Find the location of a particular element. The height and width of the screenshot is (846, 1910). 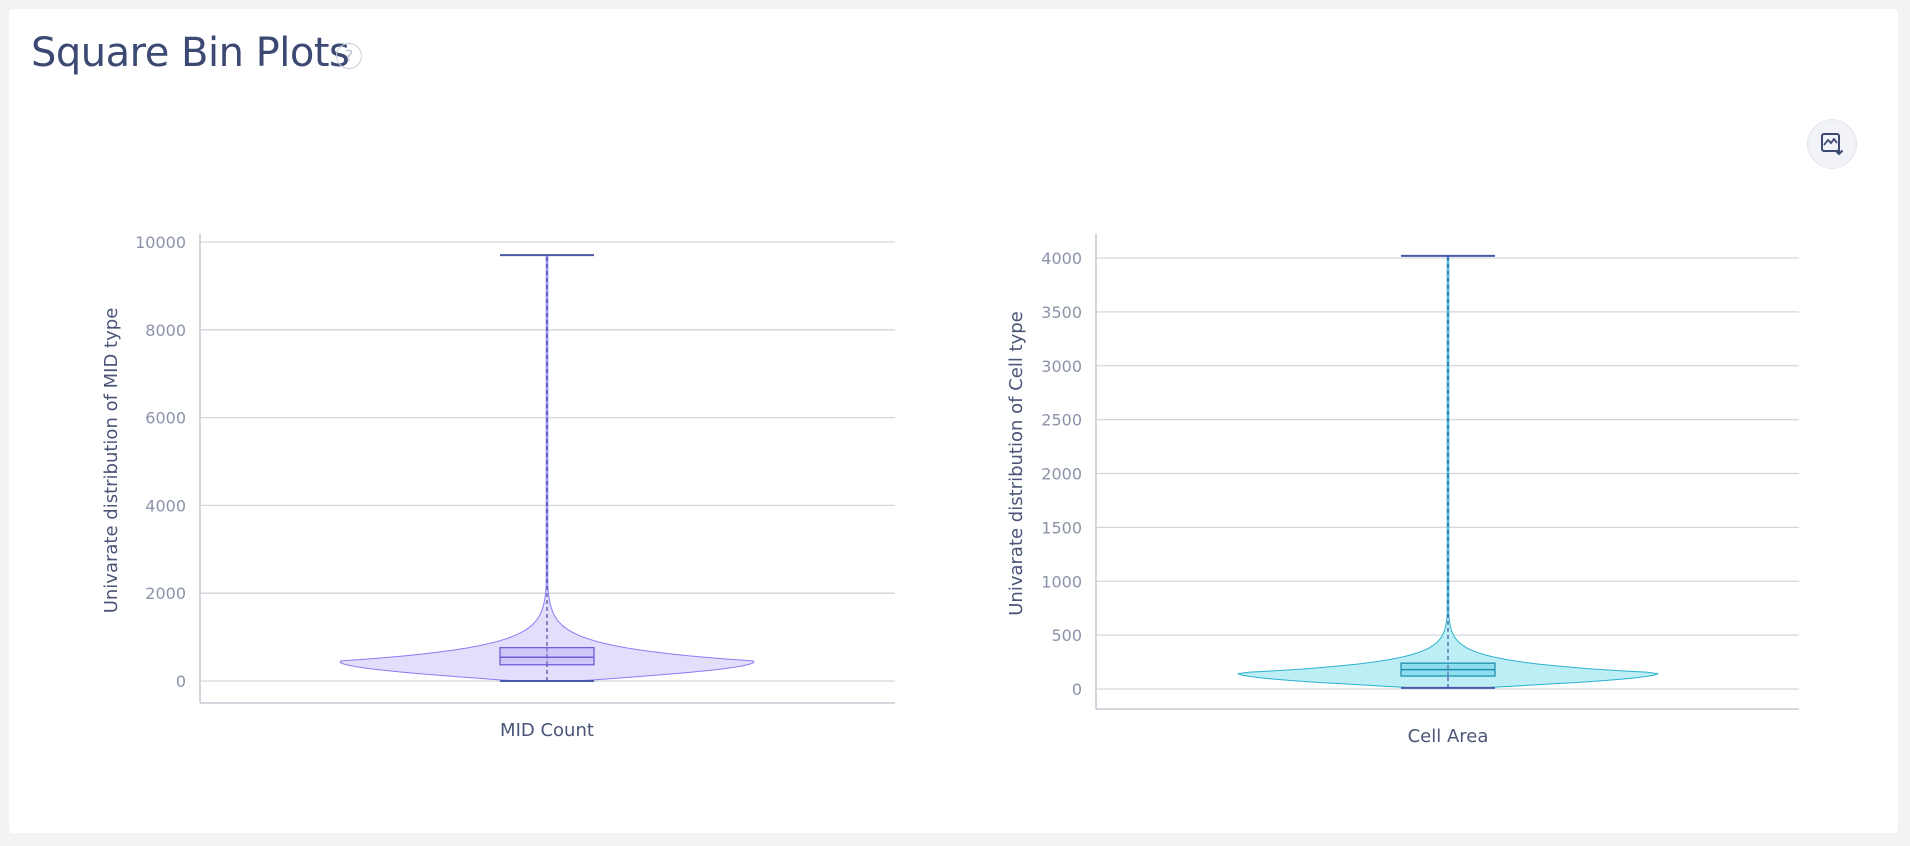

y-tick-label: 2500 is located at coordinates (1061, 420).